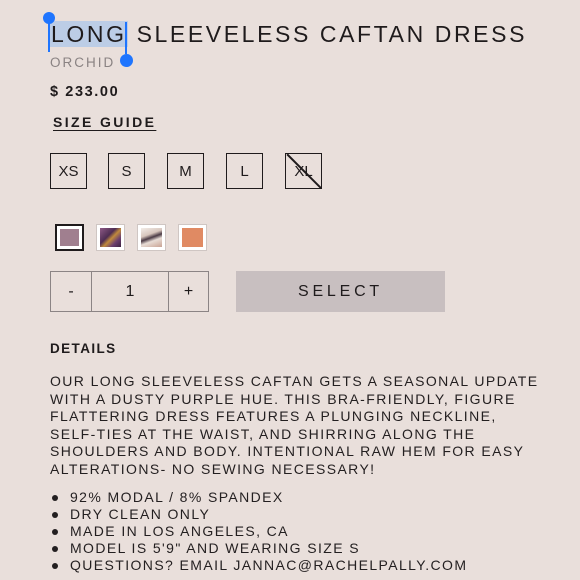  Describe the element at coordinates (177, 497) in the screenshot. I see `list-item-text: 92% MODAL / 8% SPANDEX` at that location.